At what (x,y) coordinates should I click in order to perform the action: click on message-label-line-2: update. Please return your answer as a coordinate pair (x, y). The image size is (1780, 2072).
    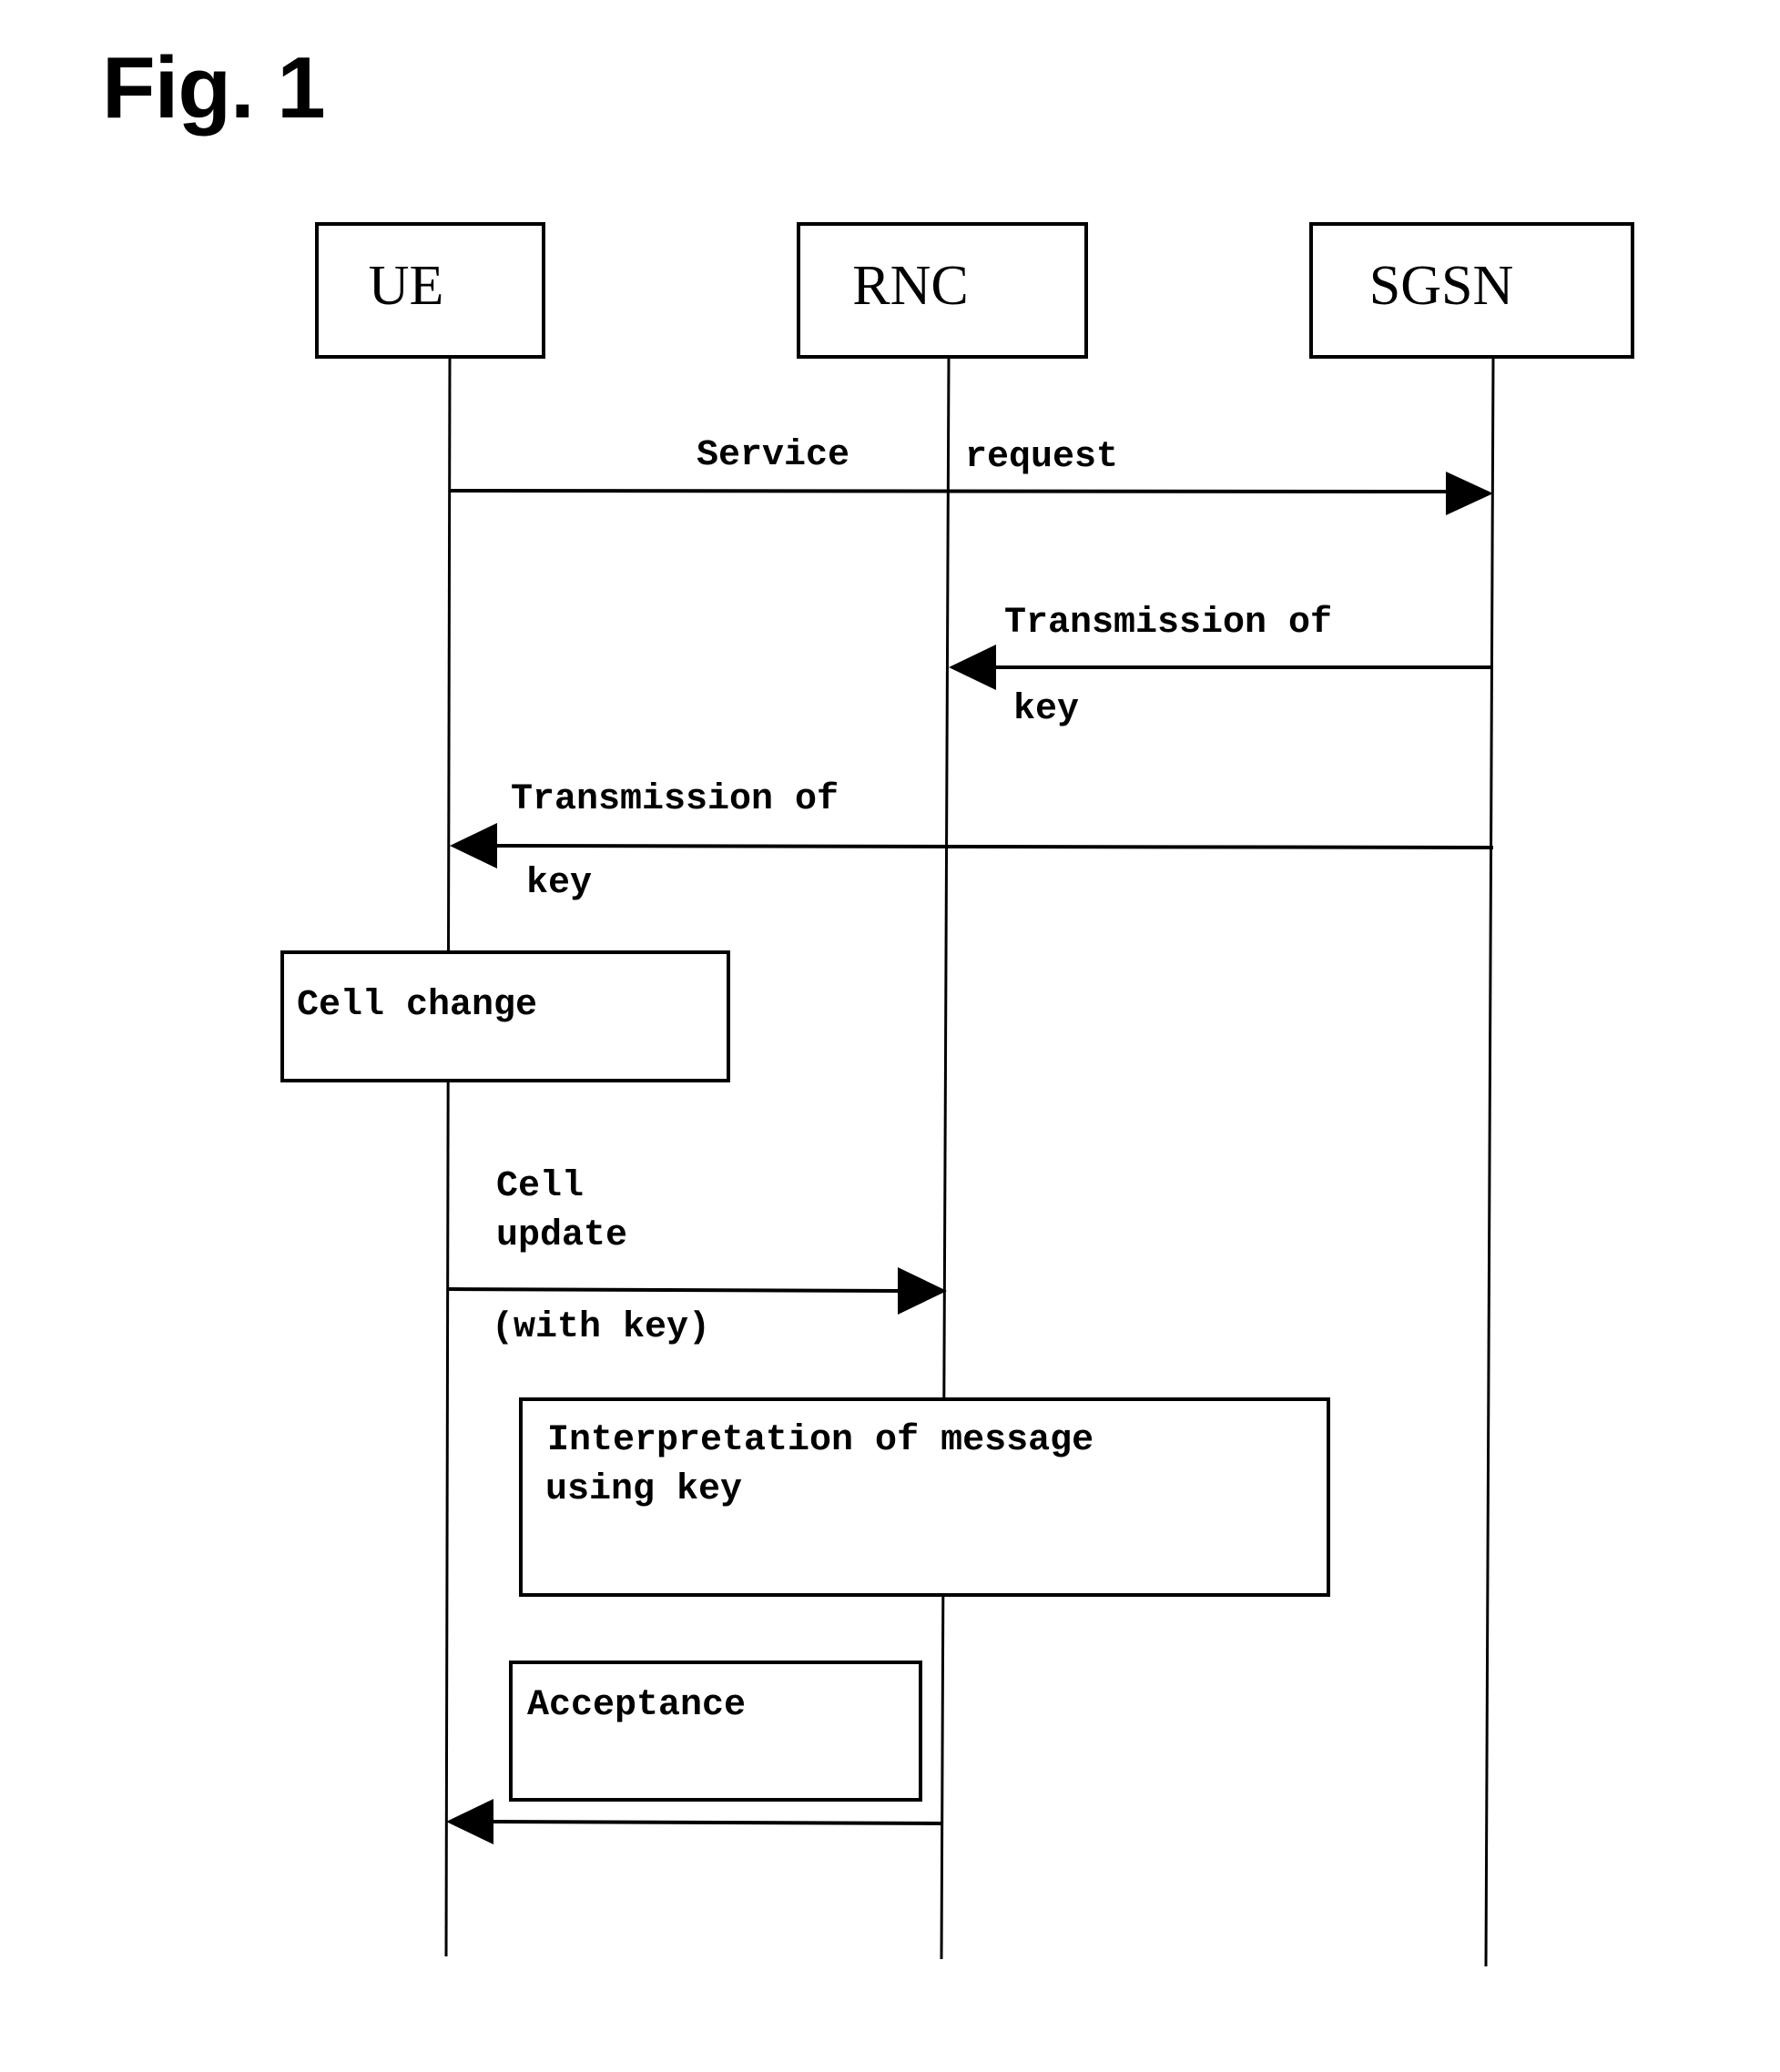
    Looking at the image, I should click on (561, 1235).